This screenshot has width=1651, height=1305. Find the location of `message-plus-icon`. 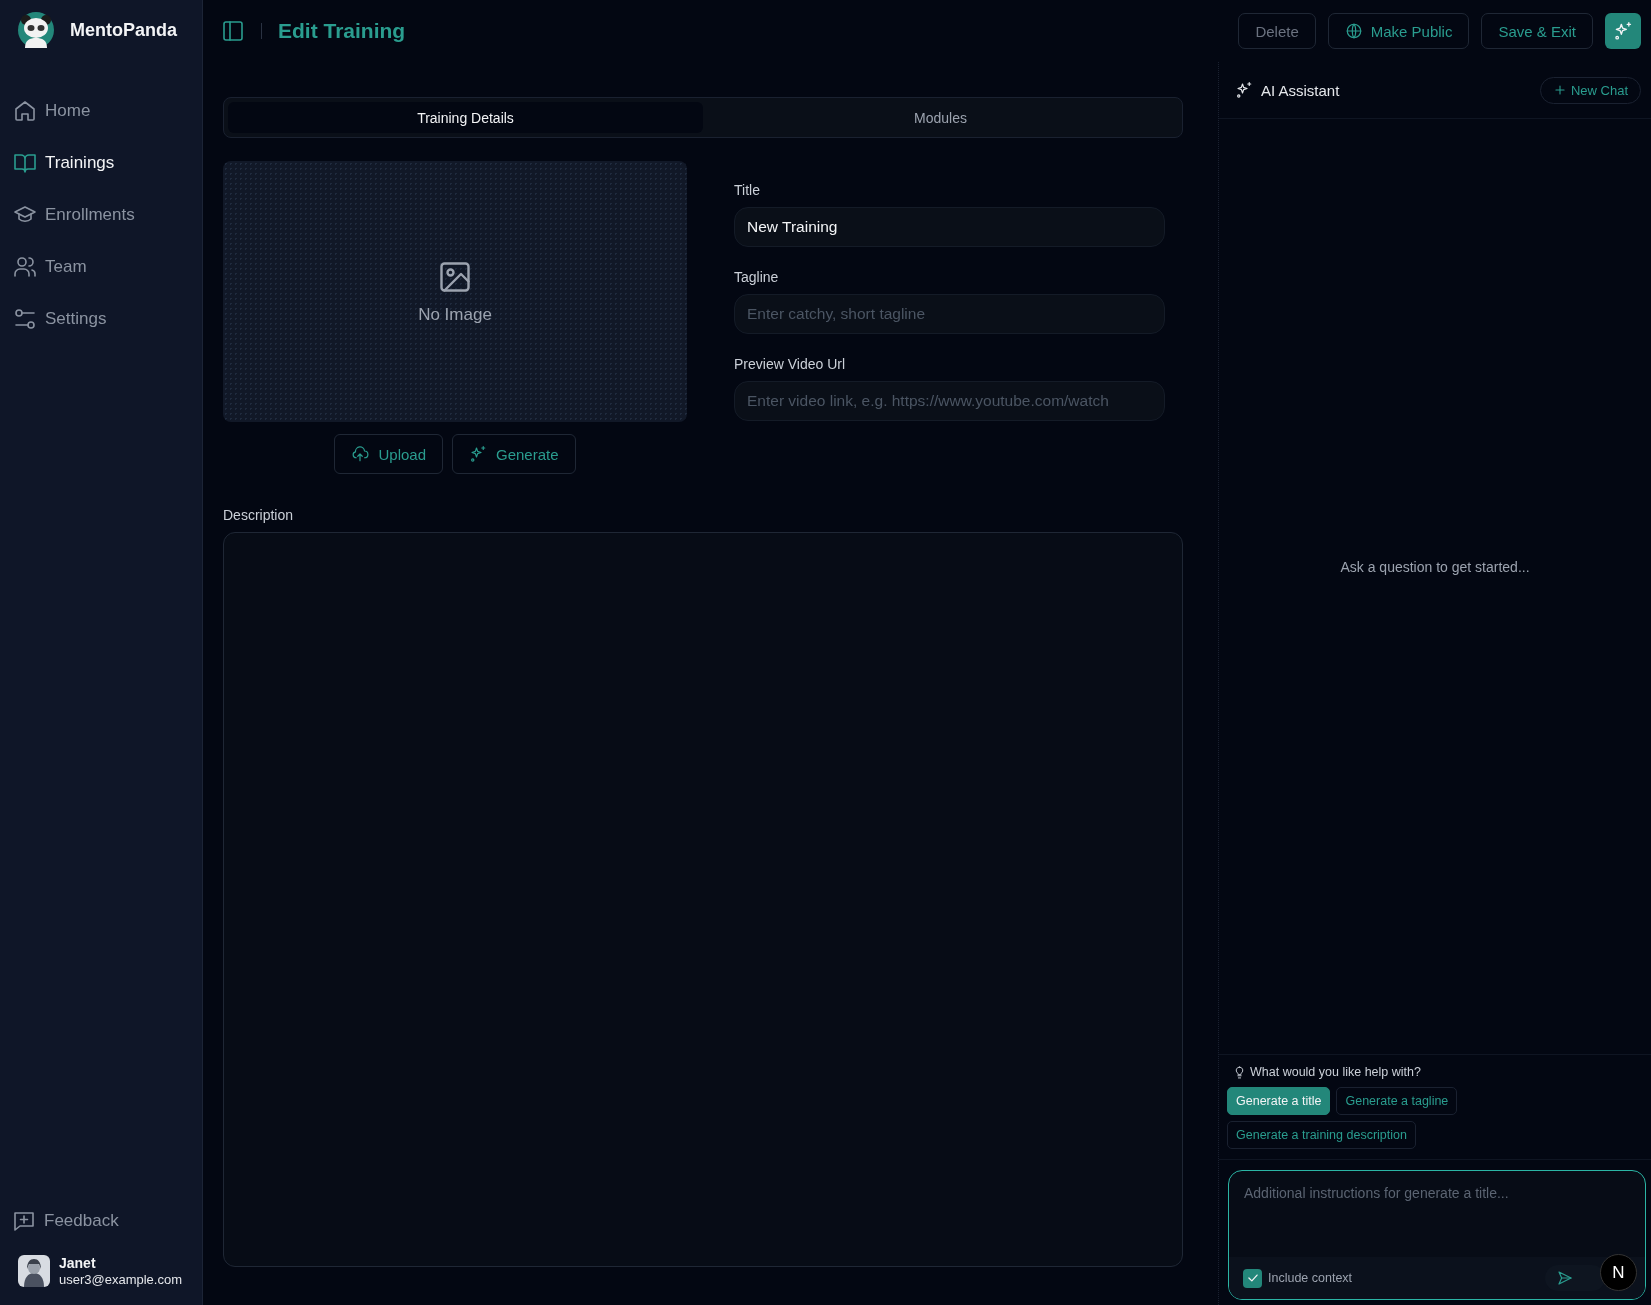

message-plus-icon is located at coordinates (24, 1221).